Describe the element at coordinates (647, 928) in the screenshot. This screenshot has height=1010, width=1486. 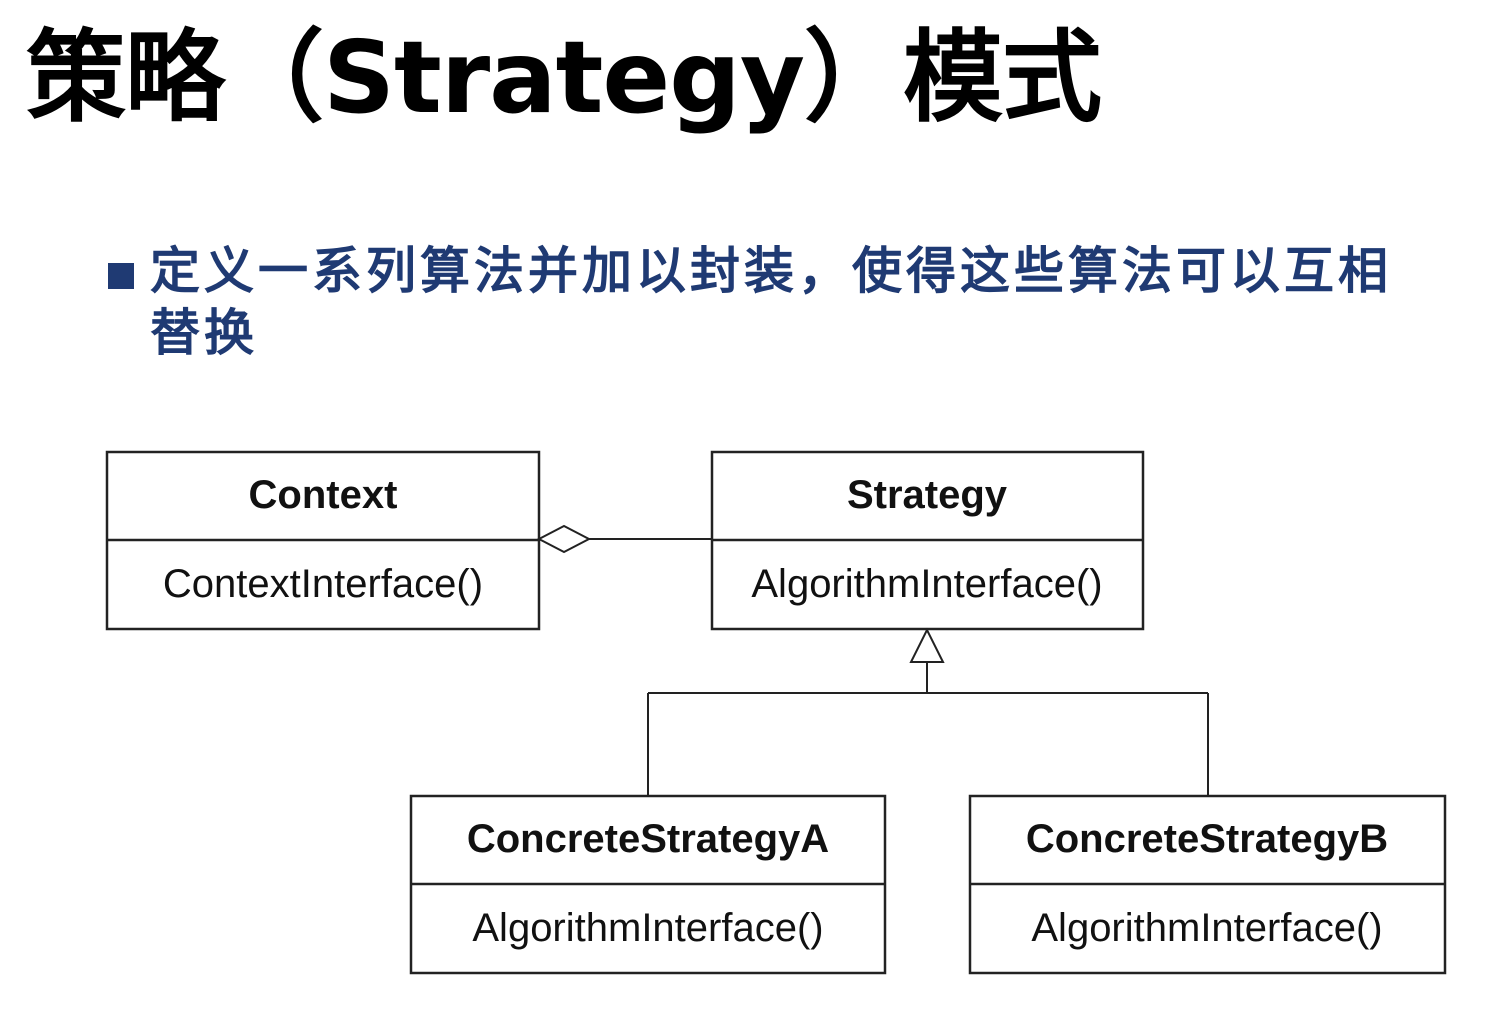
I see `class-concrete-strategy-a-operation: AlgorithmInterface()` at that location.